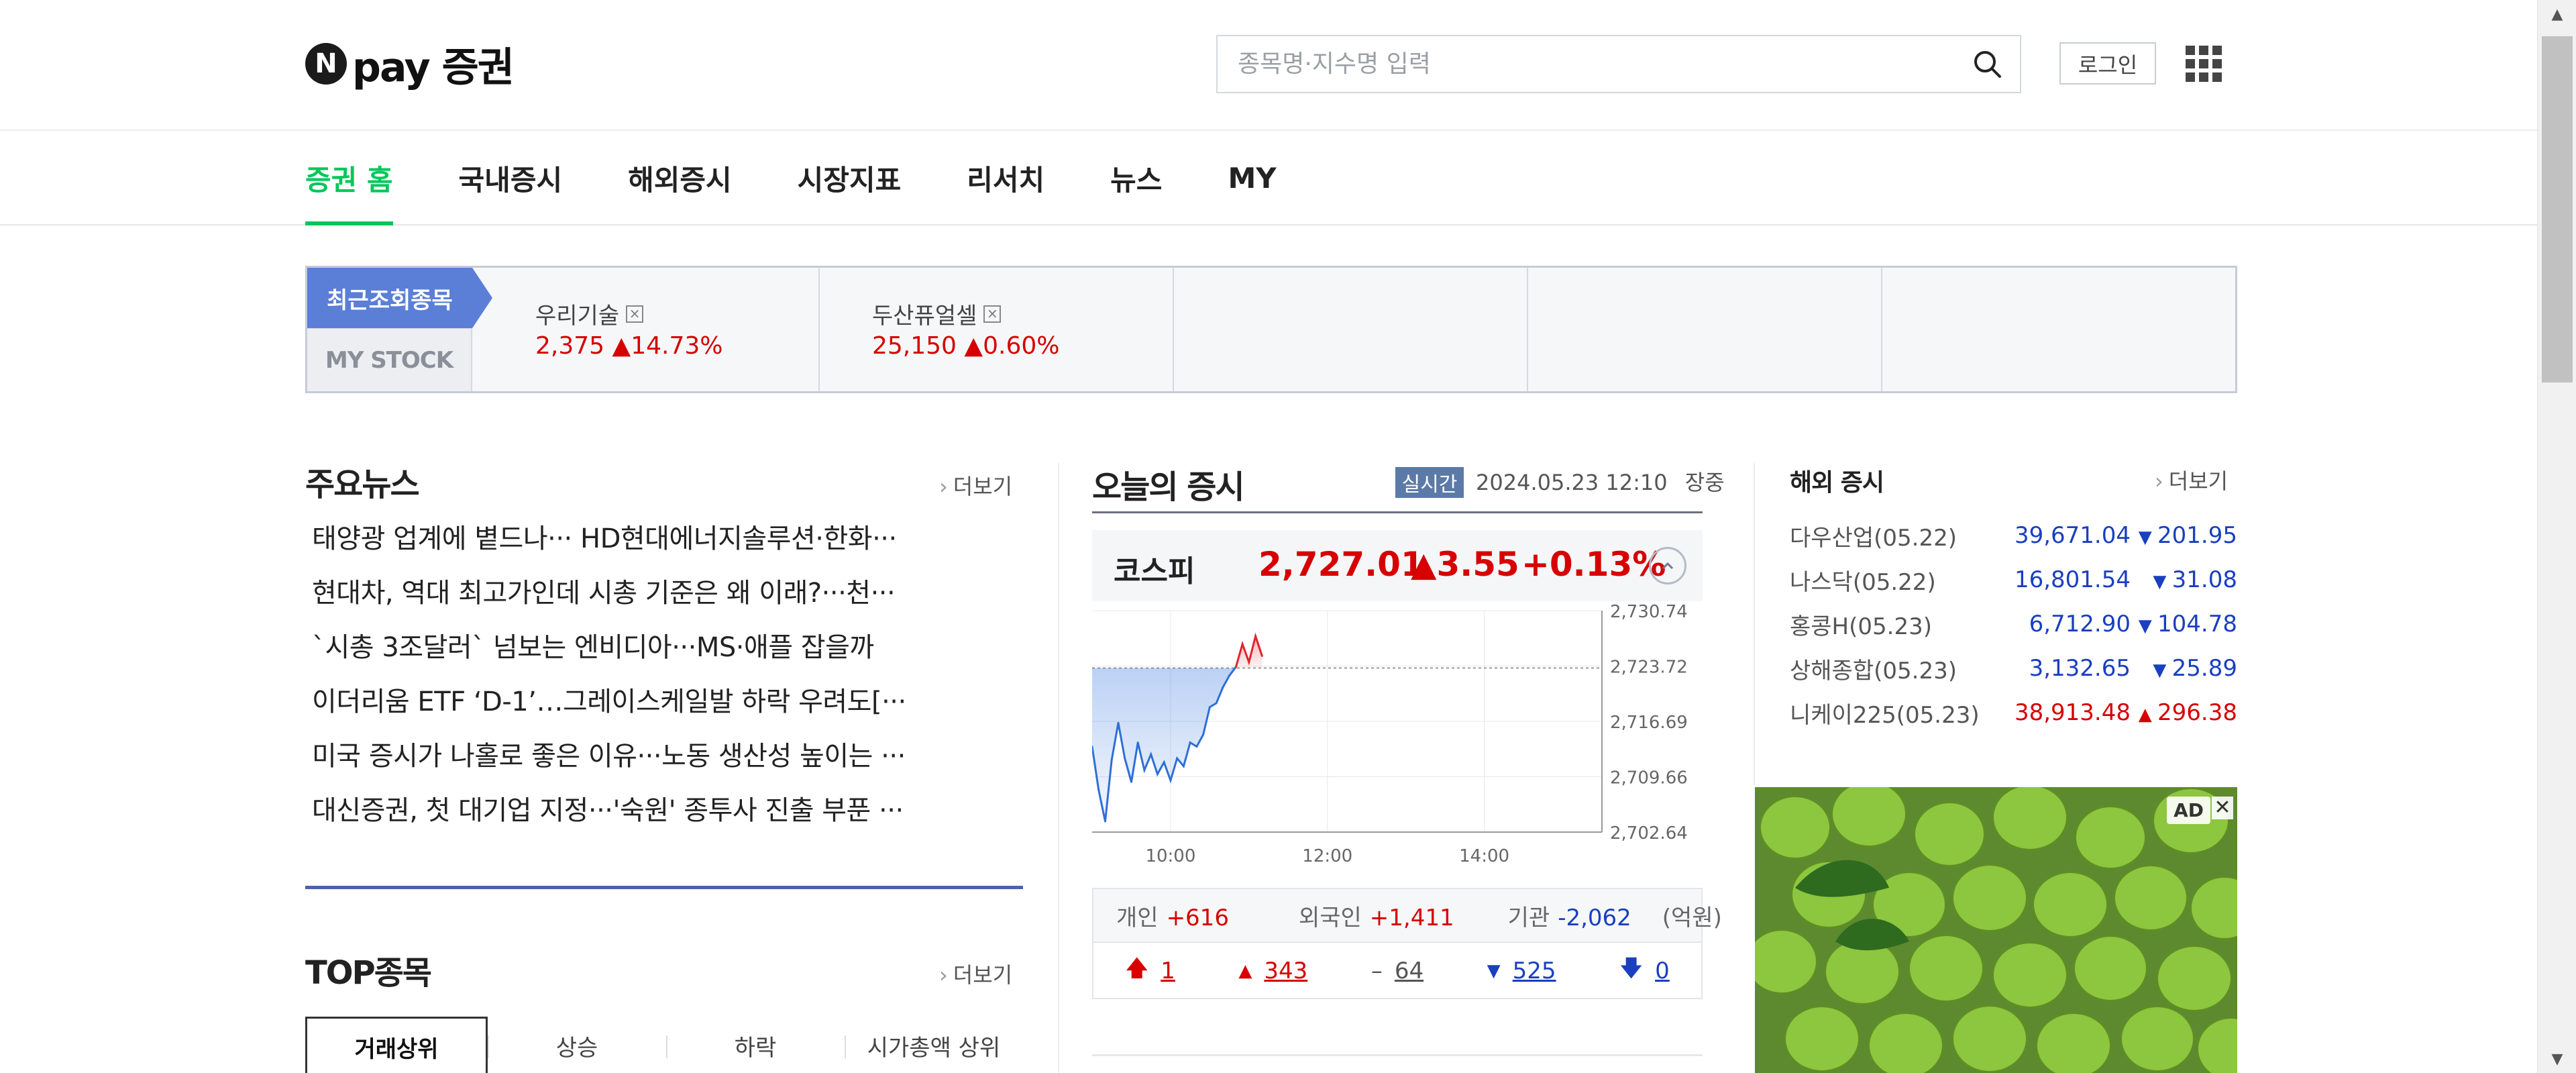 The height and width of the screenshot is (1073, 2576). What do you see at coordinates (1754, 624) in the screenshot?
I see `column-divider` at bounding box center [1754, 624].